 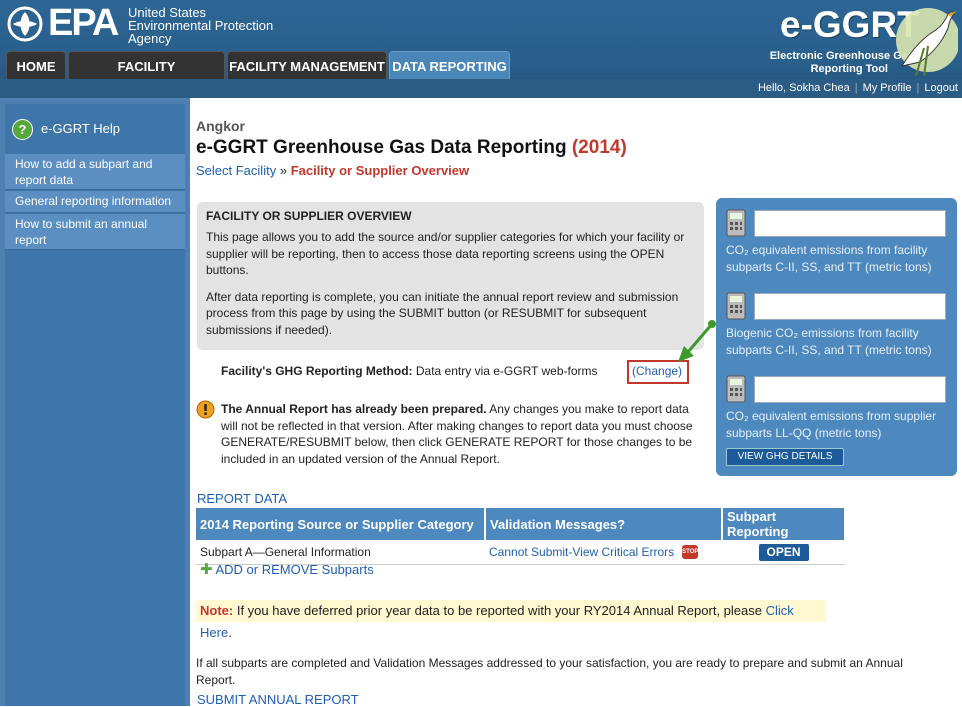 What do you see at coordinates (449, 65) in the screenshot?
I see `tab-data-reporting: DATA REPORTING` at bounding box center [449, 65].